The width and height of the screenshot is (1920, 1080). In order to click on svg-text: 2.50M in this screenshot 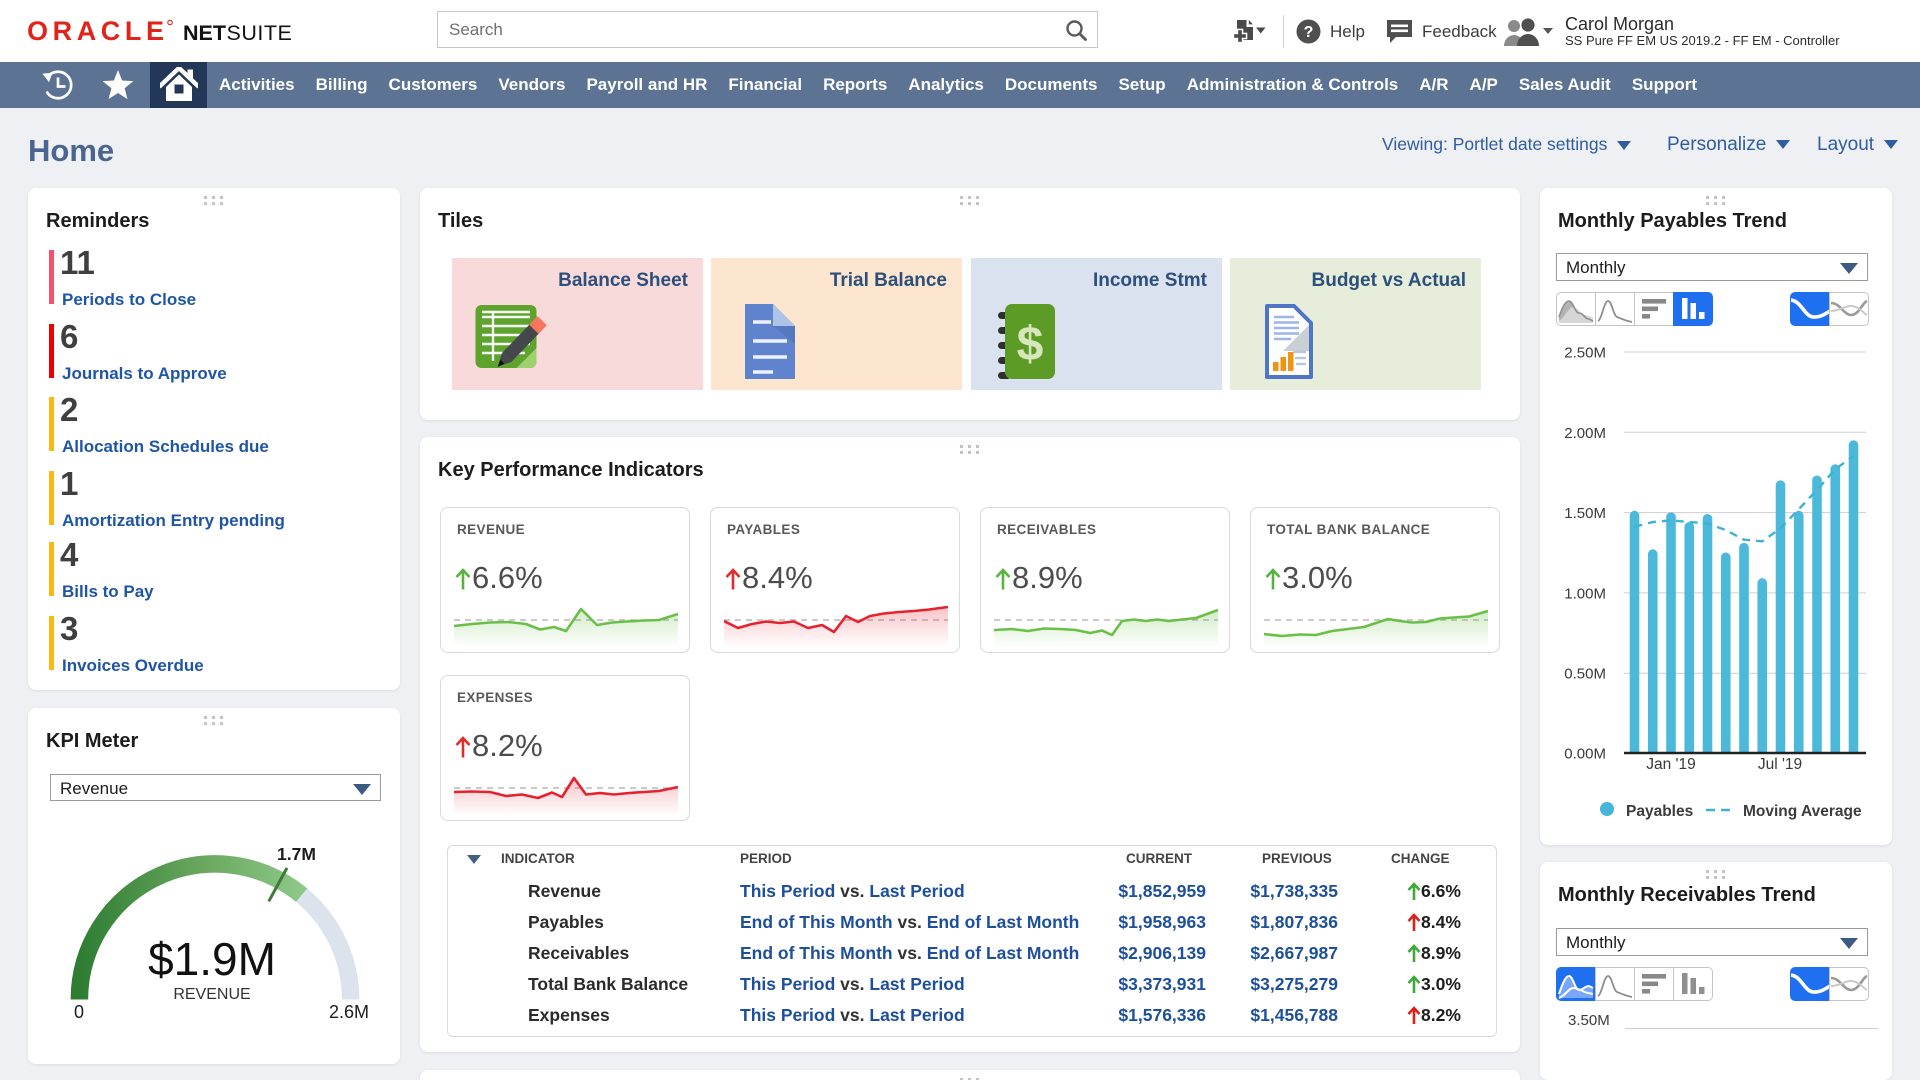, I will do `click(1585, 353)`.